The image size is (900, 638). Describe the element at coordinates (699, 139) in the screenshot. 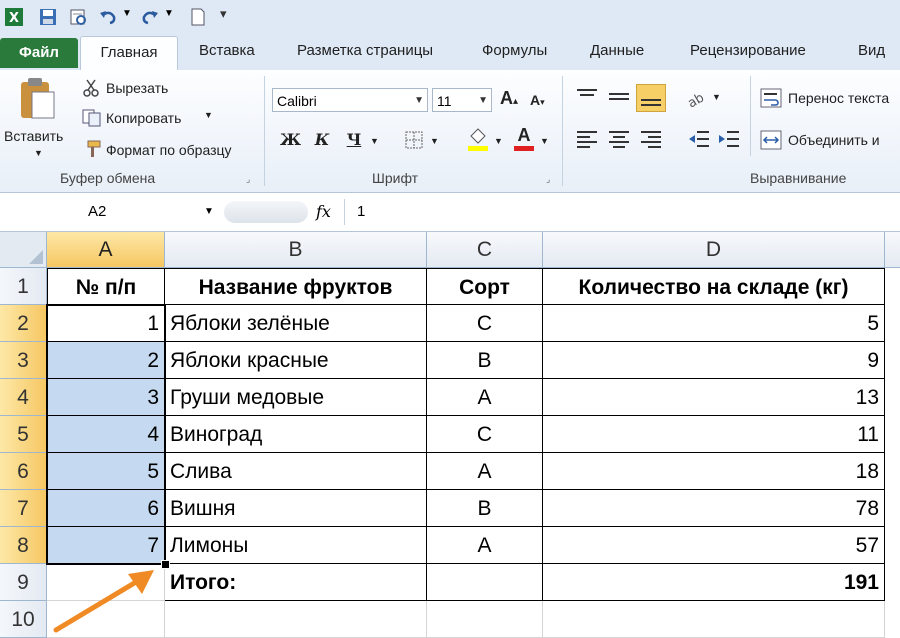

I see `decrease-indent-icon` at that location.